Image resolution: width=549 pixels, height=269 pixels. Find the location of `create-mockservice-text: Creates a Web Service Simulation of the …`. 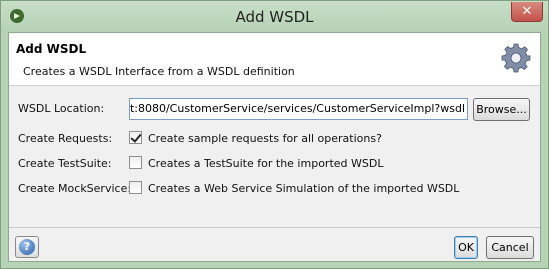

create-mockservice-text: Creates a Web Service Simulation of the … is located at coordinates (304, 188).